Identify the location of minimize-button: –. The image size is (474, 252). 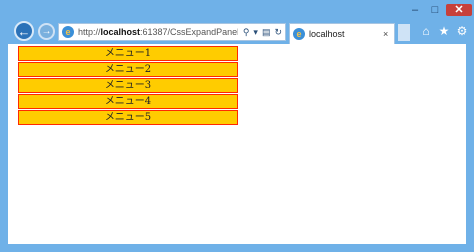
(415, 10).